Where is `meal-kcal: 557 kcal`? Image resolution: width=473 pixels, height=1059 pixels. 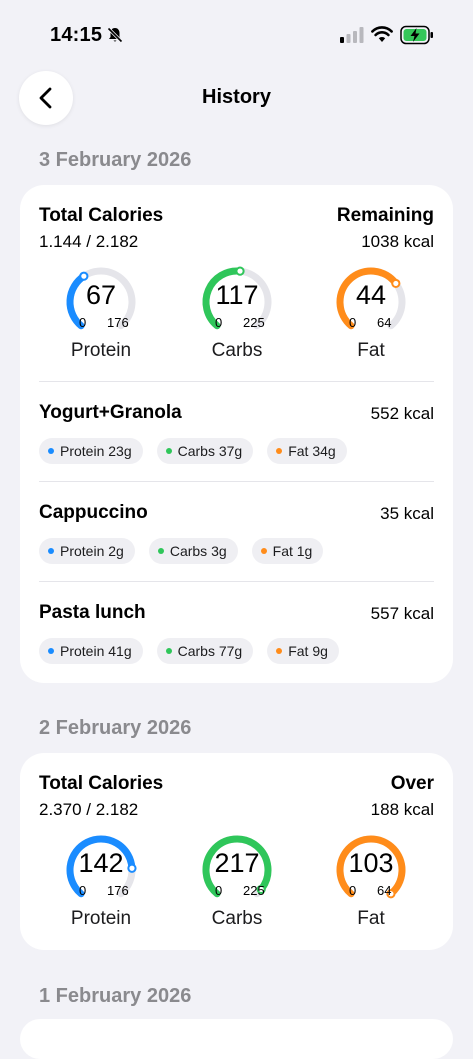
meal-kcal: 557 kcal is located at coordinates (402, 613).